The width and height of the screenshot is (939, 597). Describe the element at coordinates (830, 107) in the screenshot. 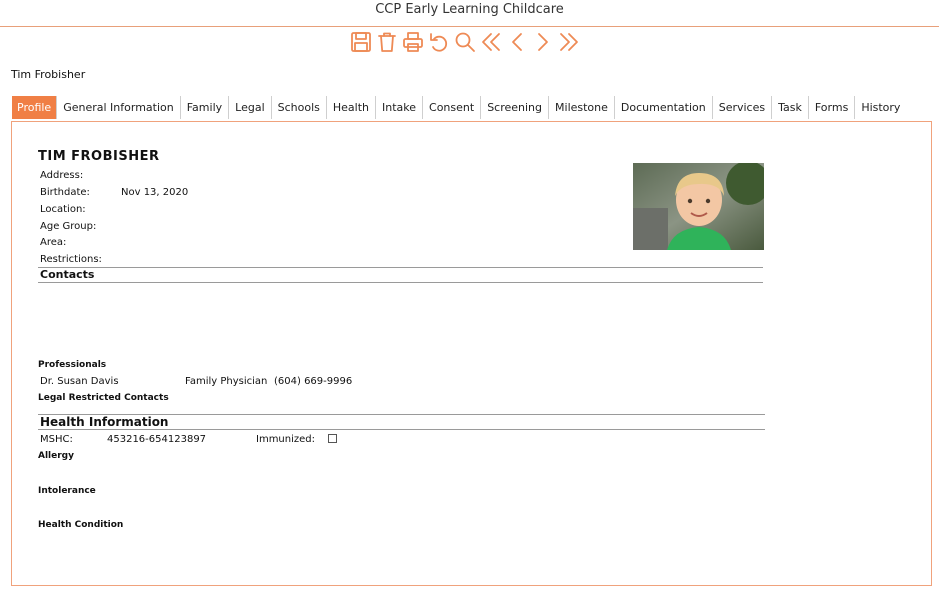

I see `tab-forms: Forms` at that location.